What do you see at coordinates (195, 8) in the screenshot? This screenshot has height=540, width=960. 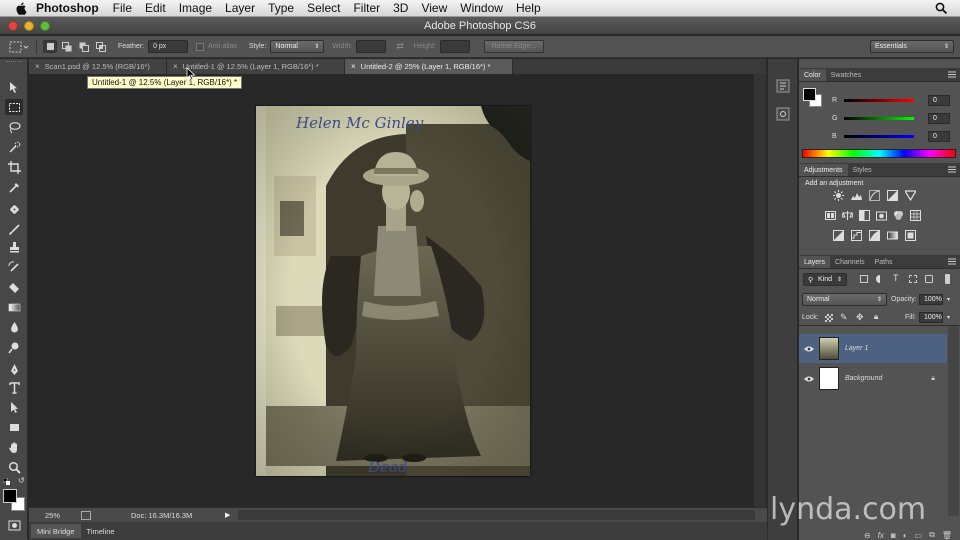 I see `menu-image: Image` at bounding box center [195, 8].